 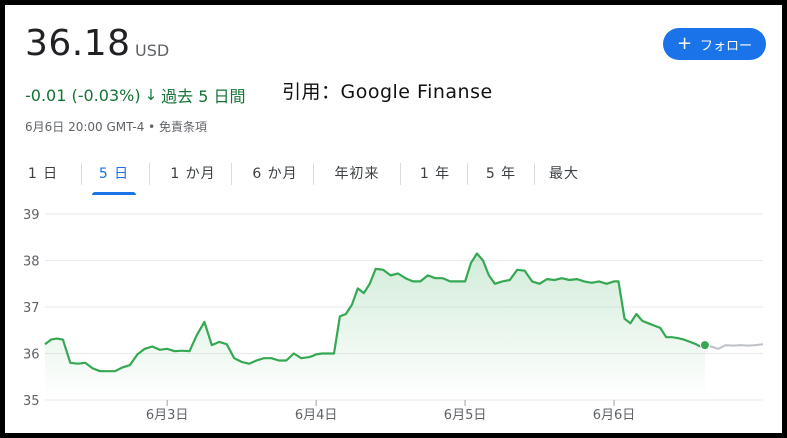 I want to click on y-tick-label: 39, so click(x=31, y=215).